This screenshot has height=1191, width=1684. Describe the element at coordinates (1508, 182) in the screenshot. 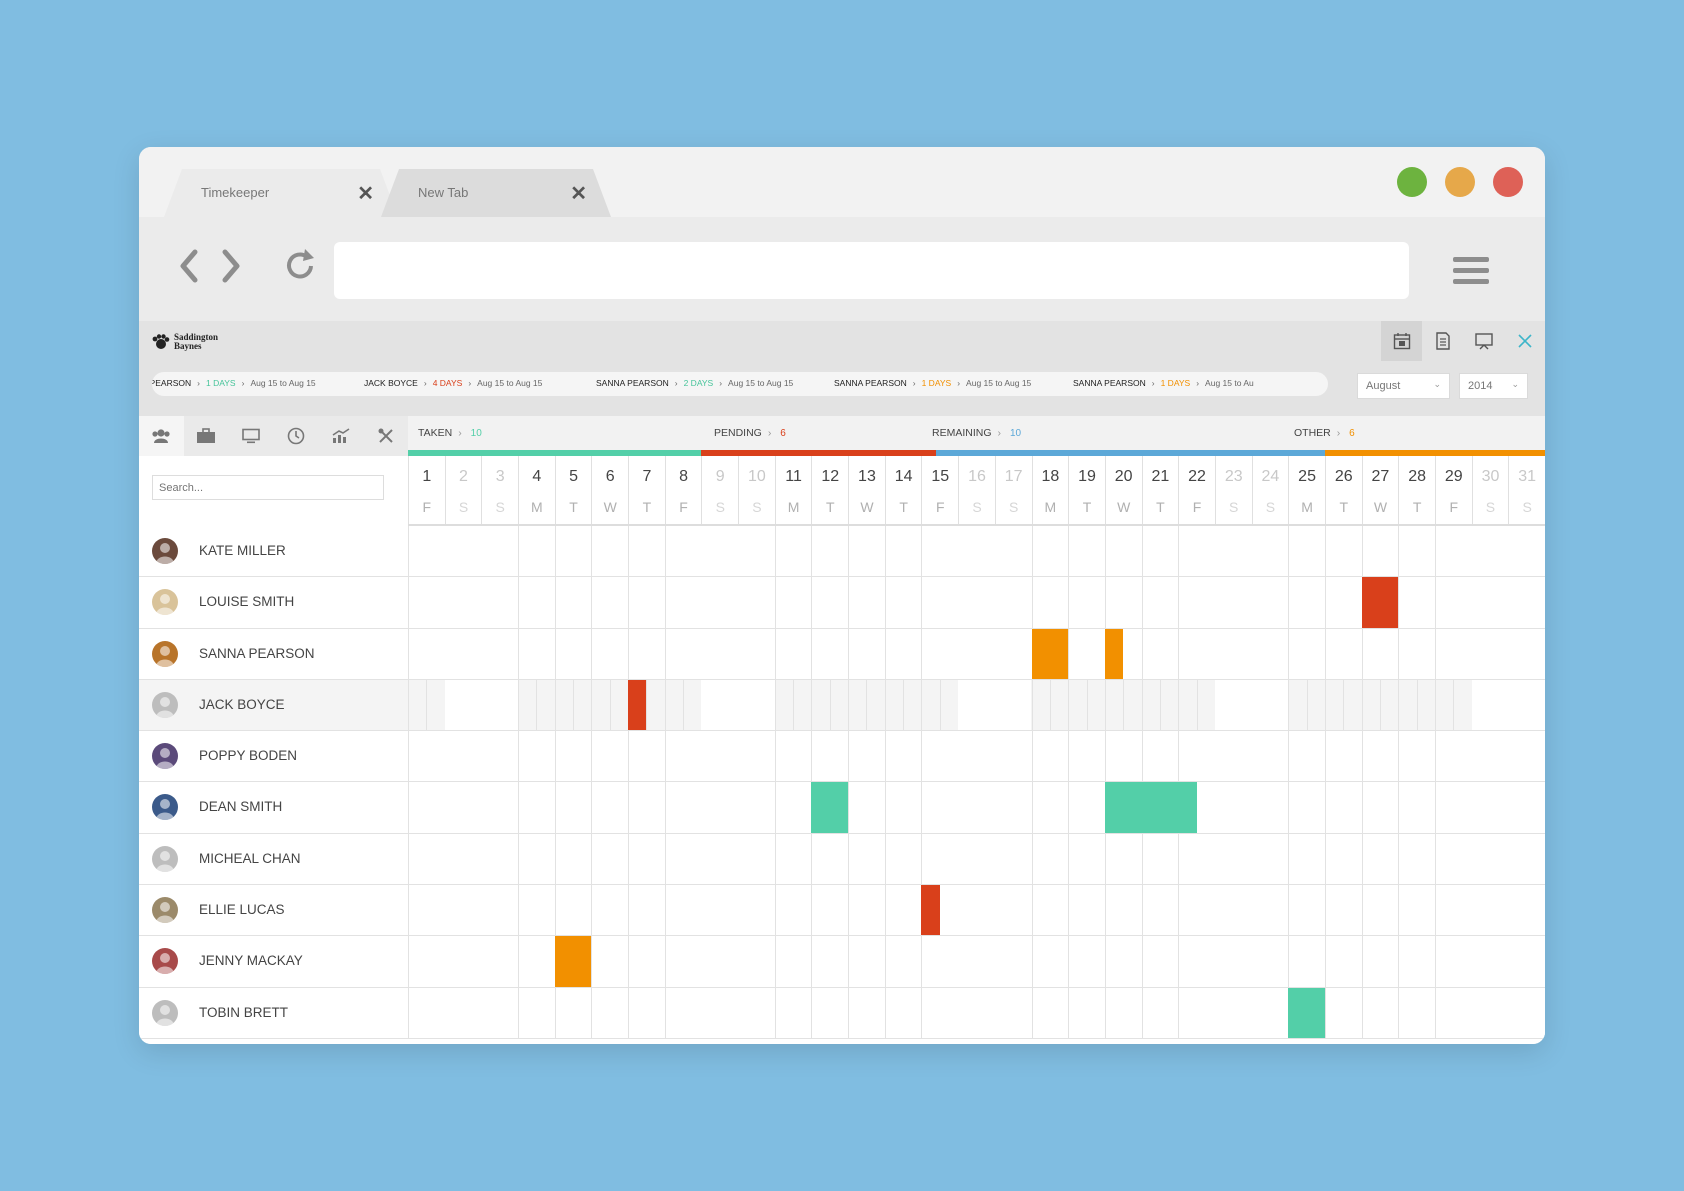

I see `close-window-button` at that location.